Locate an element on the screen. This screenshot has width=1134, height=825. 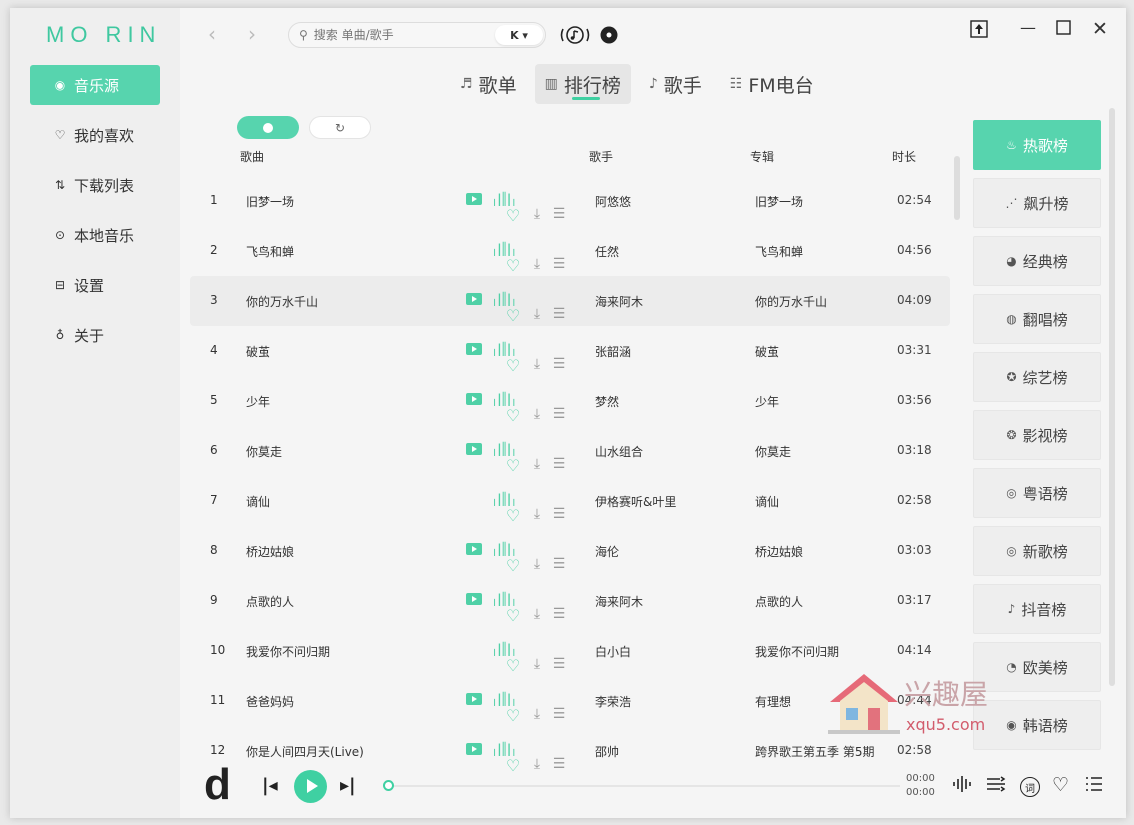
song-artist: 梦然 is located at coordinates (607, 401).